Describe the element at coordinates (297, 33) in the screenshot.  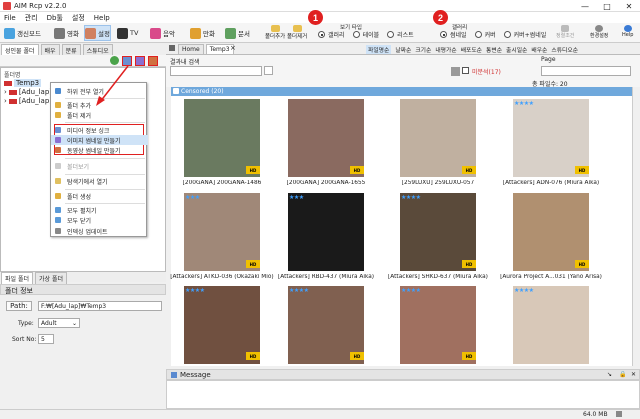
I see `remove-folder-button: 폴더제거` at that location.